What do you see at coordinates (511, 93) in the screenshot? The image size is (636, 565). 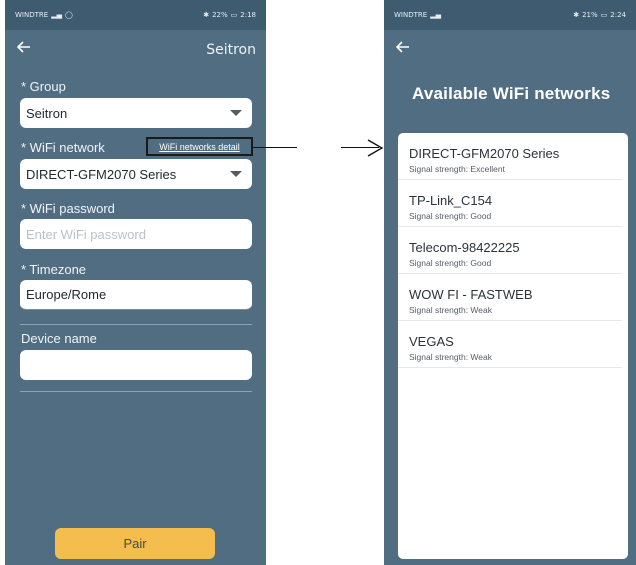 I see `page-title: Available WiFi networks` at bounding box center [511, 93].